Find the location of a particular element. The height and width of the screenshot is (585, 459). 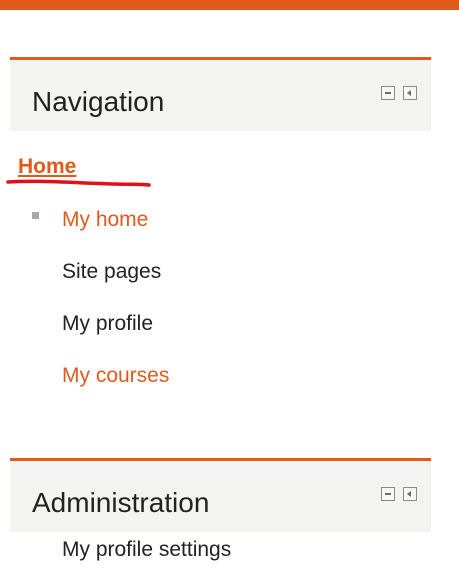

bullet-icon is located at coordinates (35, 215).